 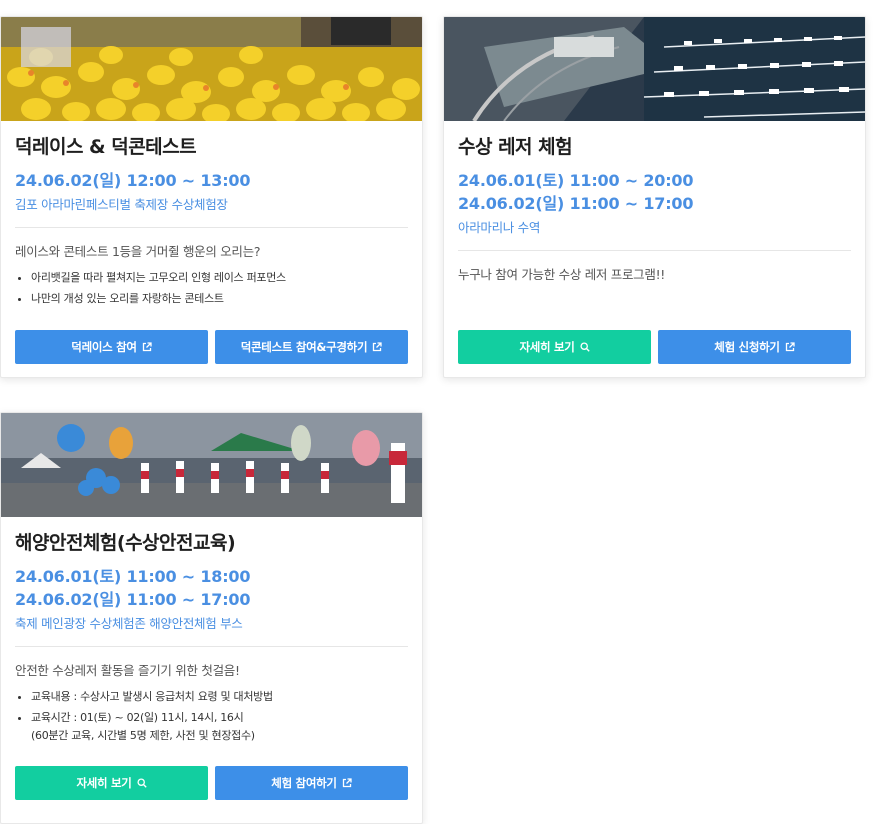 What do you see at coordinates (515, 147) in the screenshot?
I see `card-title: 수상 레저 체험` at bounding box center [515, 147].